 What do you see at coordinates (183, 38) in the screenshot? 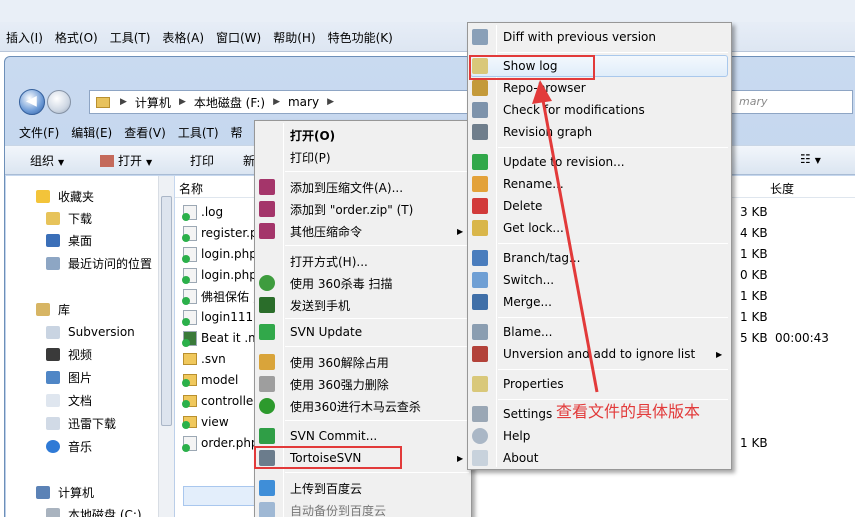
I see `menu-table: 表格(A)` at bounding box center [183, 38].